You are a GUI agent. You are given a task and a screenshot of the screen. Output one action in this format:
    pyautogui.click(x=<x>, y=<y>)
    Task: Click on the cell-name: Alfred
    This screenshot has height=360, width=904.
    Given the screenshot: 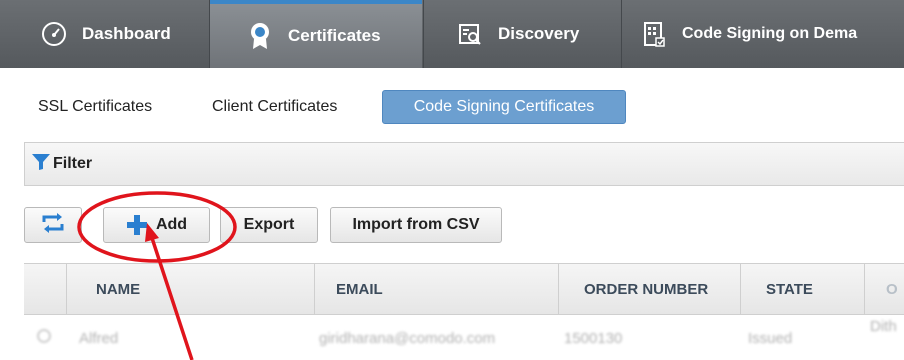 What is the action you would take?
    pyautogui.click(x=99, y=338)
    